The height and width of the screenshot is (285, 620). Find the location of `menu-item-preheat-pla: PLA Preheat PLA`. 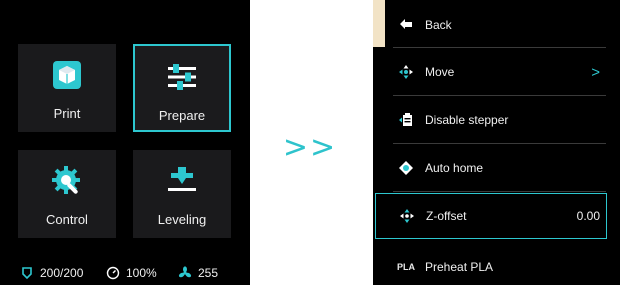

menu-item-preheat-pla: PLA Preheat PLA is located at coordinates (499, 264).